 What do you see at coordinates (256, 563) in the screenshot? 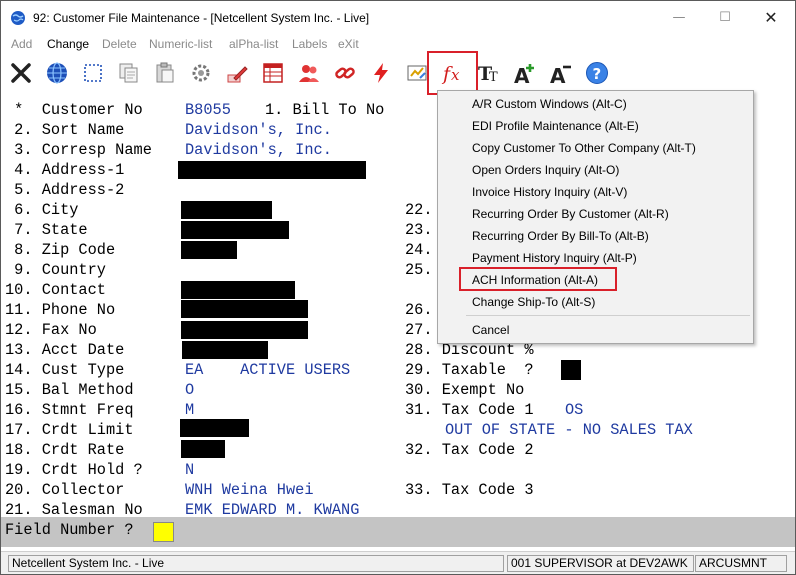
I see `status-company: Netcellent System Inc. - Live` at bounding box center [256, 563].